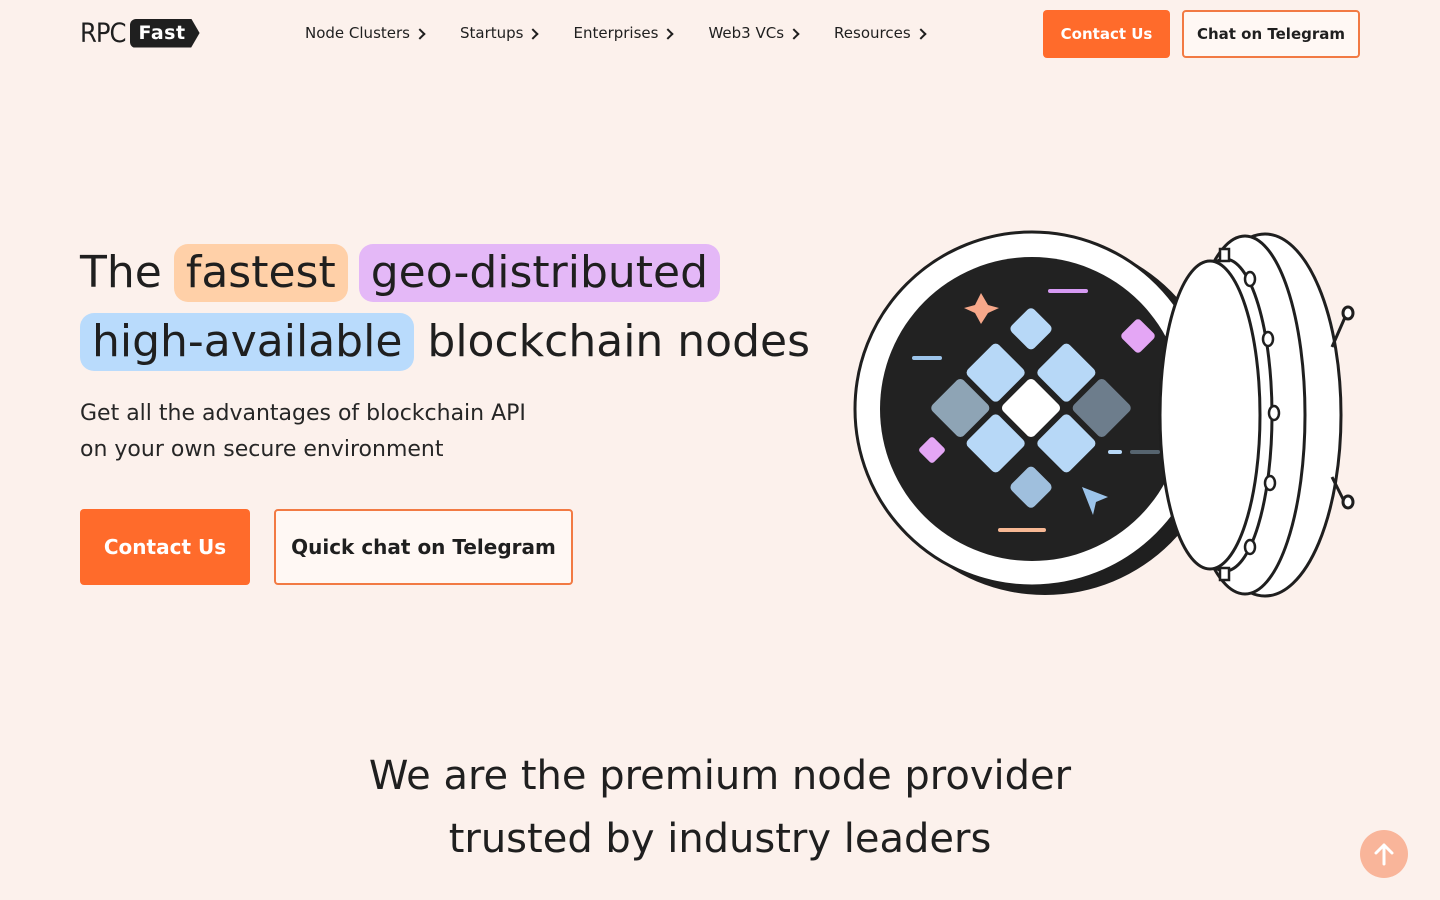 This screenshot has height=900, width=1440. I want to click on nav-item-label: Node Clusters, so click(357, 33).